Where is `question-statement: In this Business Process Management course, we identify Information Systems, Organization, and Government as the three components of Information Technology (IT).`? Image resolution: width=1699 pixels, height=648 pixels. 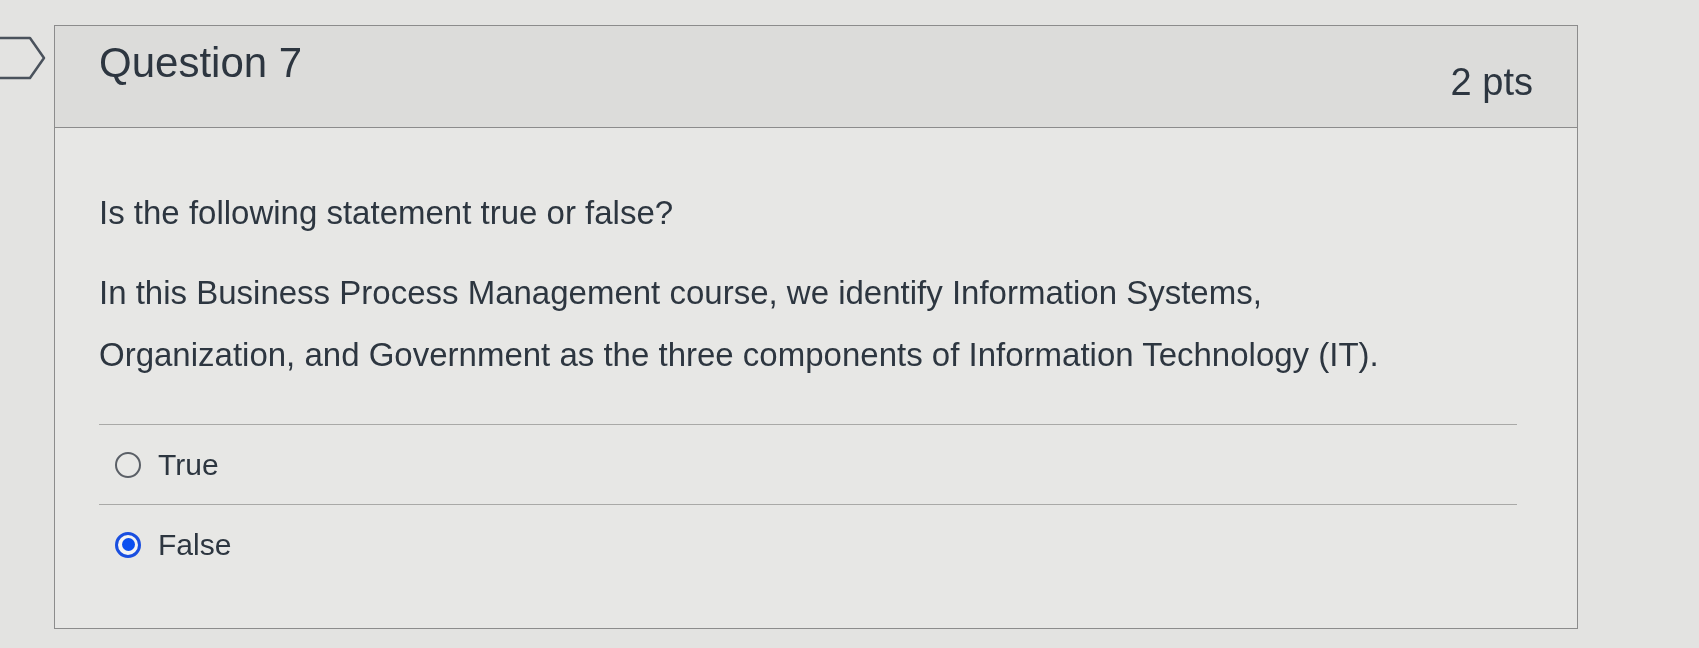
question-statement: In this Business Process Management course, we identify Information Systems, Organization, and Government as the three components of Information Technology (IT). is located at coordinates (739, 324).